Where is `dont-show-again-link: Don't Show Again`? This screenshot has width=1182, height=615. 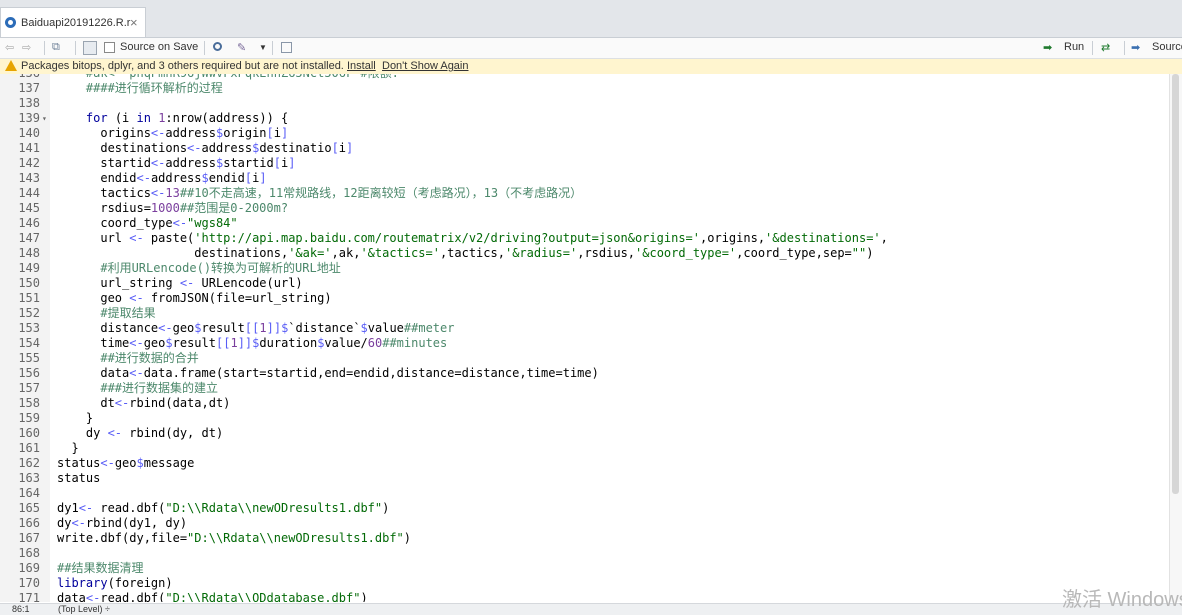
dont-show-again-link: Don't Show Again is located at coordinates (425, 66).